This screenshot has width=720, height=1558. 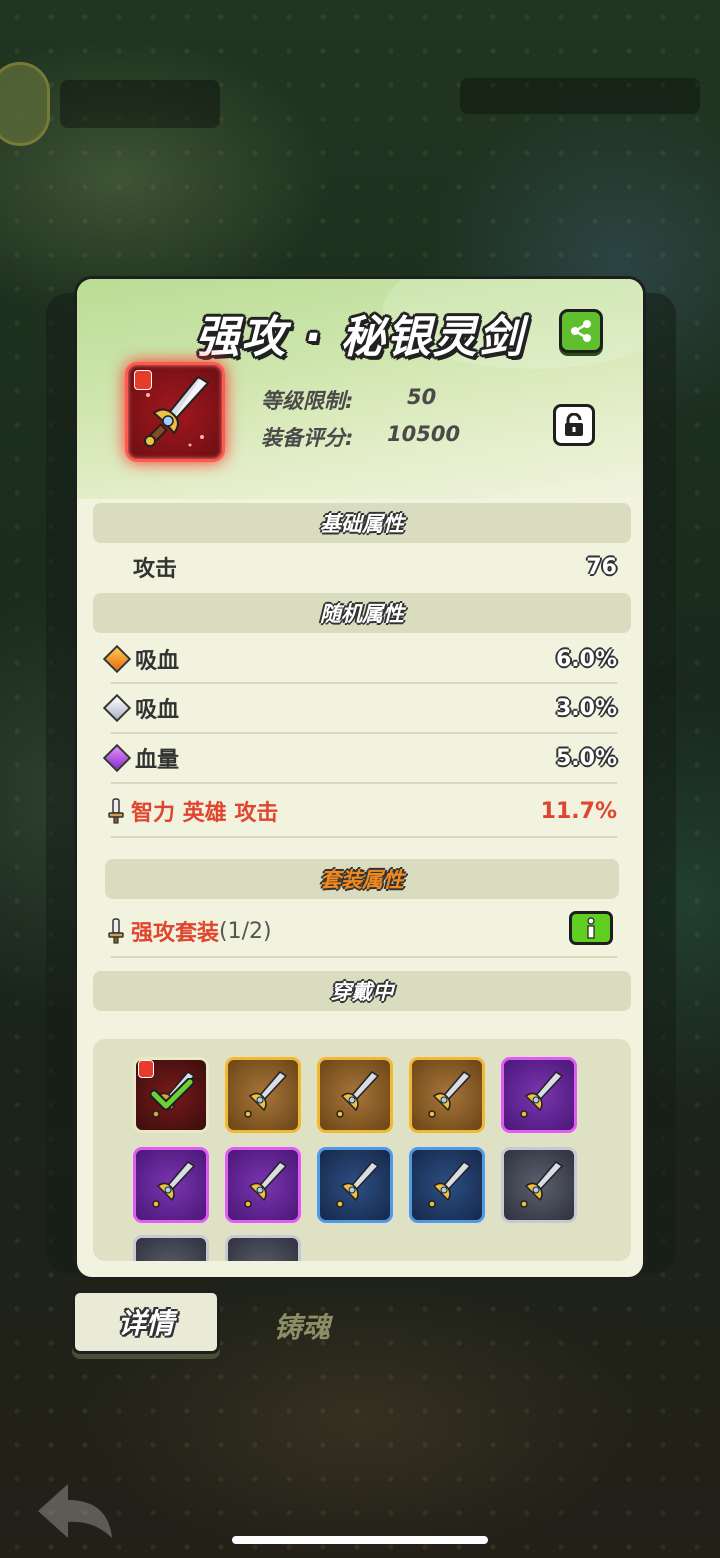 I want to click on stat-label: 智力 英雄 攻击, so click(x=205, y=813).